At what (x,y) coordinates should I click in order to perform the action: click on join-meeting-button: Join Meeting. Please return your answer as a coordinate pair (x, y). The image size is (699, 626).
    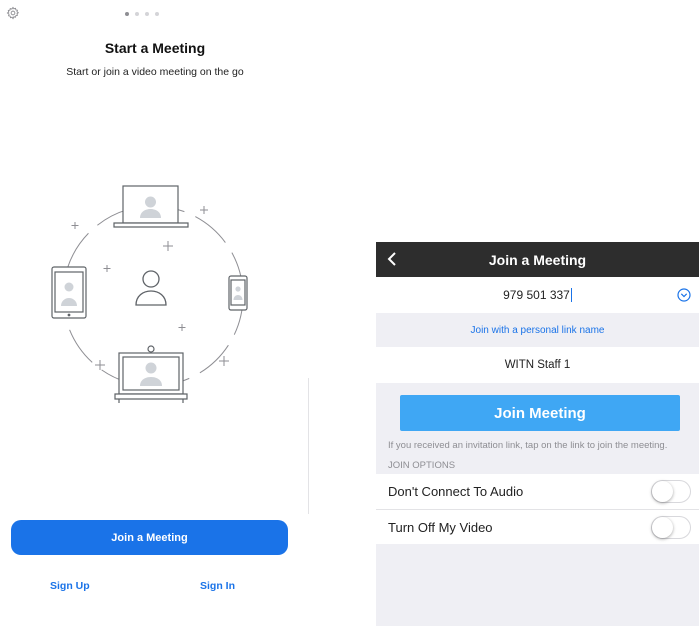
    Looking at the image, I should click on (540, 413).